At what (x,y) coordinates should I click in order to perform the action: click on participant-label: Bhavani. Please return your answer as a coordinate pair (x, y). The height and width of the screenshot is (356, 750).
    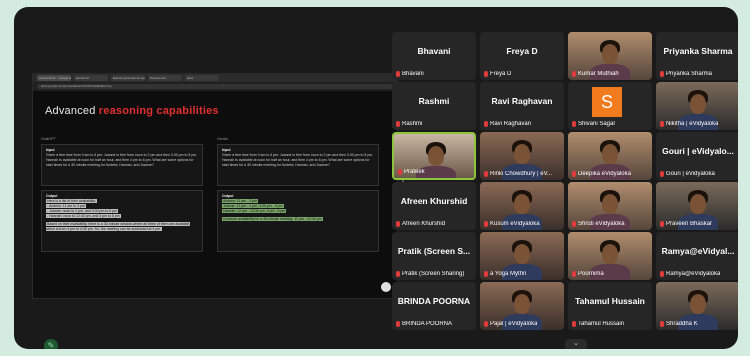
    Looking at the image, I should click on (410, 74).